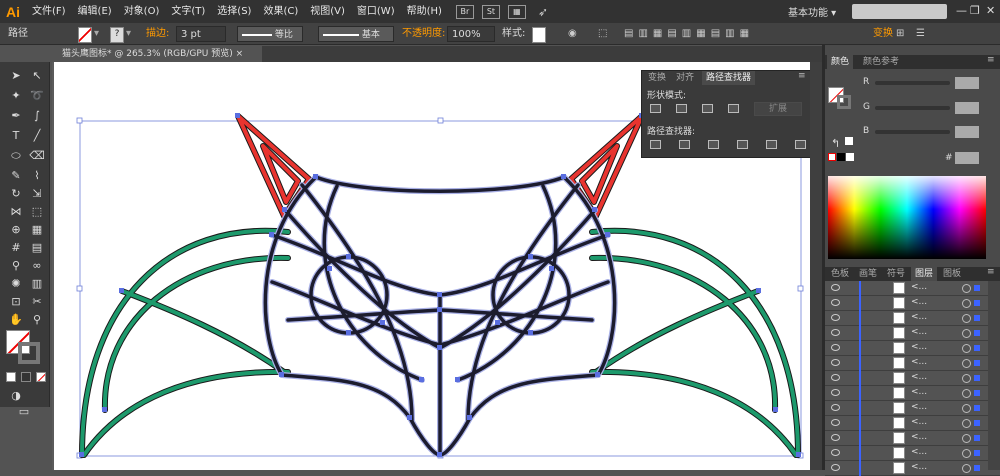 Image resolution: width=1000 pixels, height=476 pixels. What do you see at coordinates (16, 116) in the screenshot?
I see `pen-tool-icon: ✒` at bounding box center [16, 116].